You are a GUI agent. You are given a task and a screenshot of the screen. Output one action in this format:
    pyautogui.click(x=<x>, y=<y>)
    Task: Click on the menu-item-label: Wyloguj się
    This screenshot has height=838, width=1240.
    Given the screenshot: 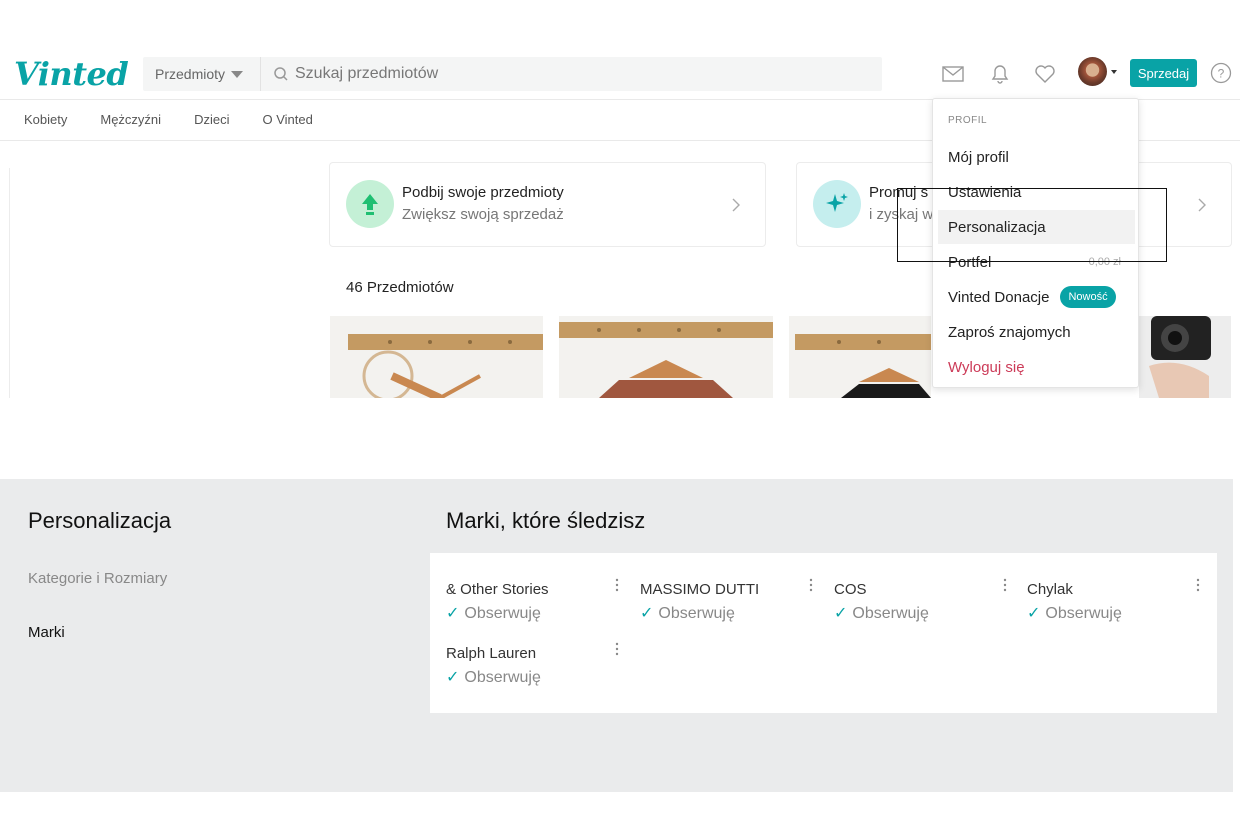 What is the action you would take?
    pyautogui.click(x=986, y=367)
    